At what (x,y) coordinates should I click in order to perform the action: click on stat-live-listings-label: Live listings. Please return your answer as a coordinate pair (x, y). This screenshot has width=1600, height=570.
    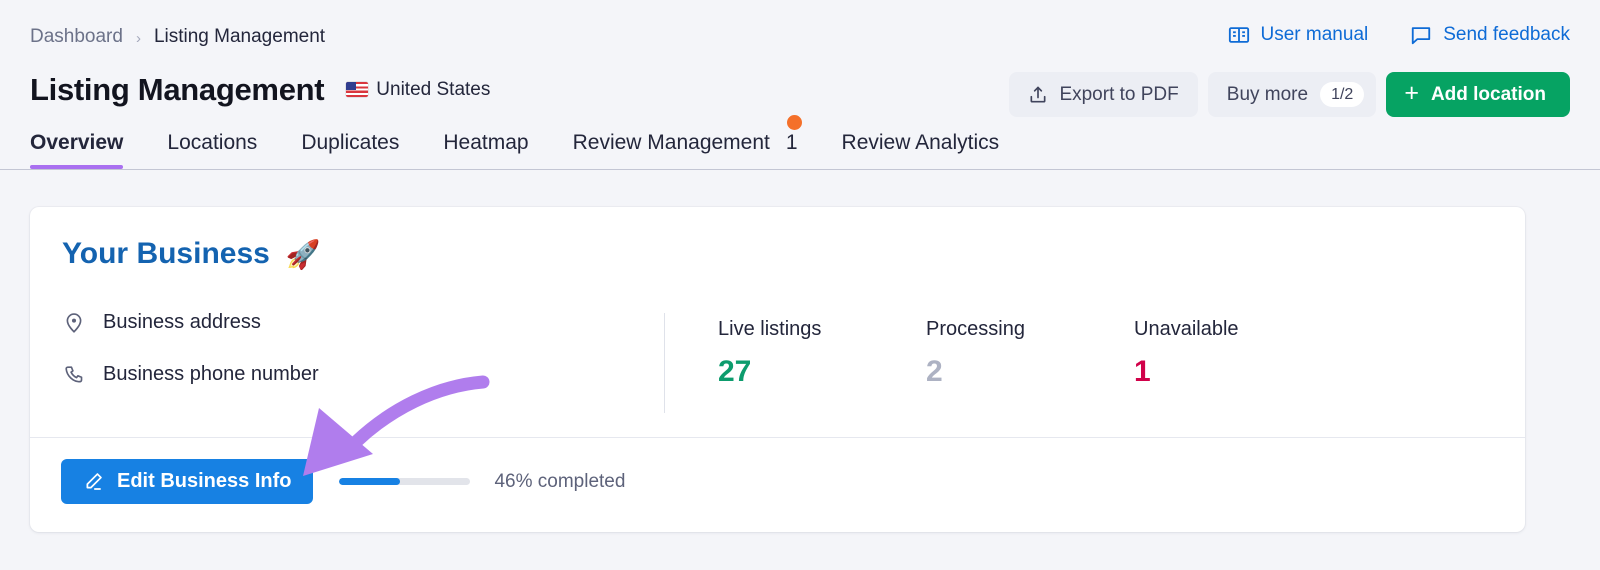
    Looking at the image, I should click on (770, 329).